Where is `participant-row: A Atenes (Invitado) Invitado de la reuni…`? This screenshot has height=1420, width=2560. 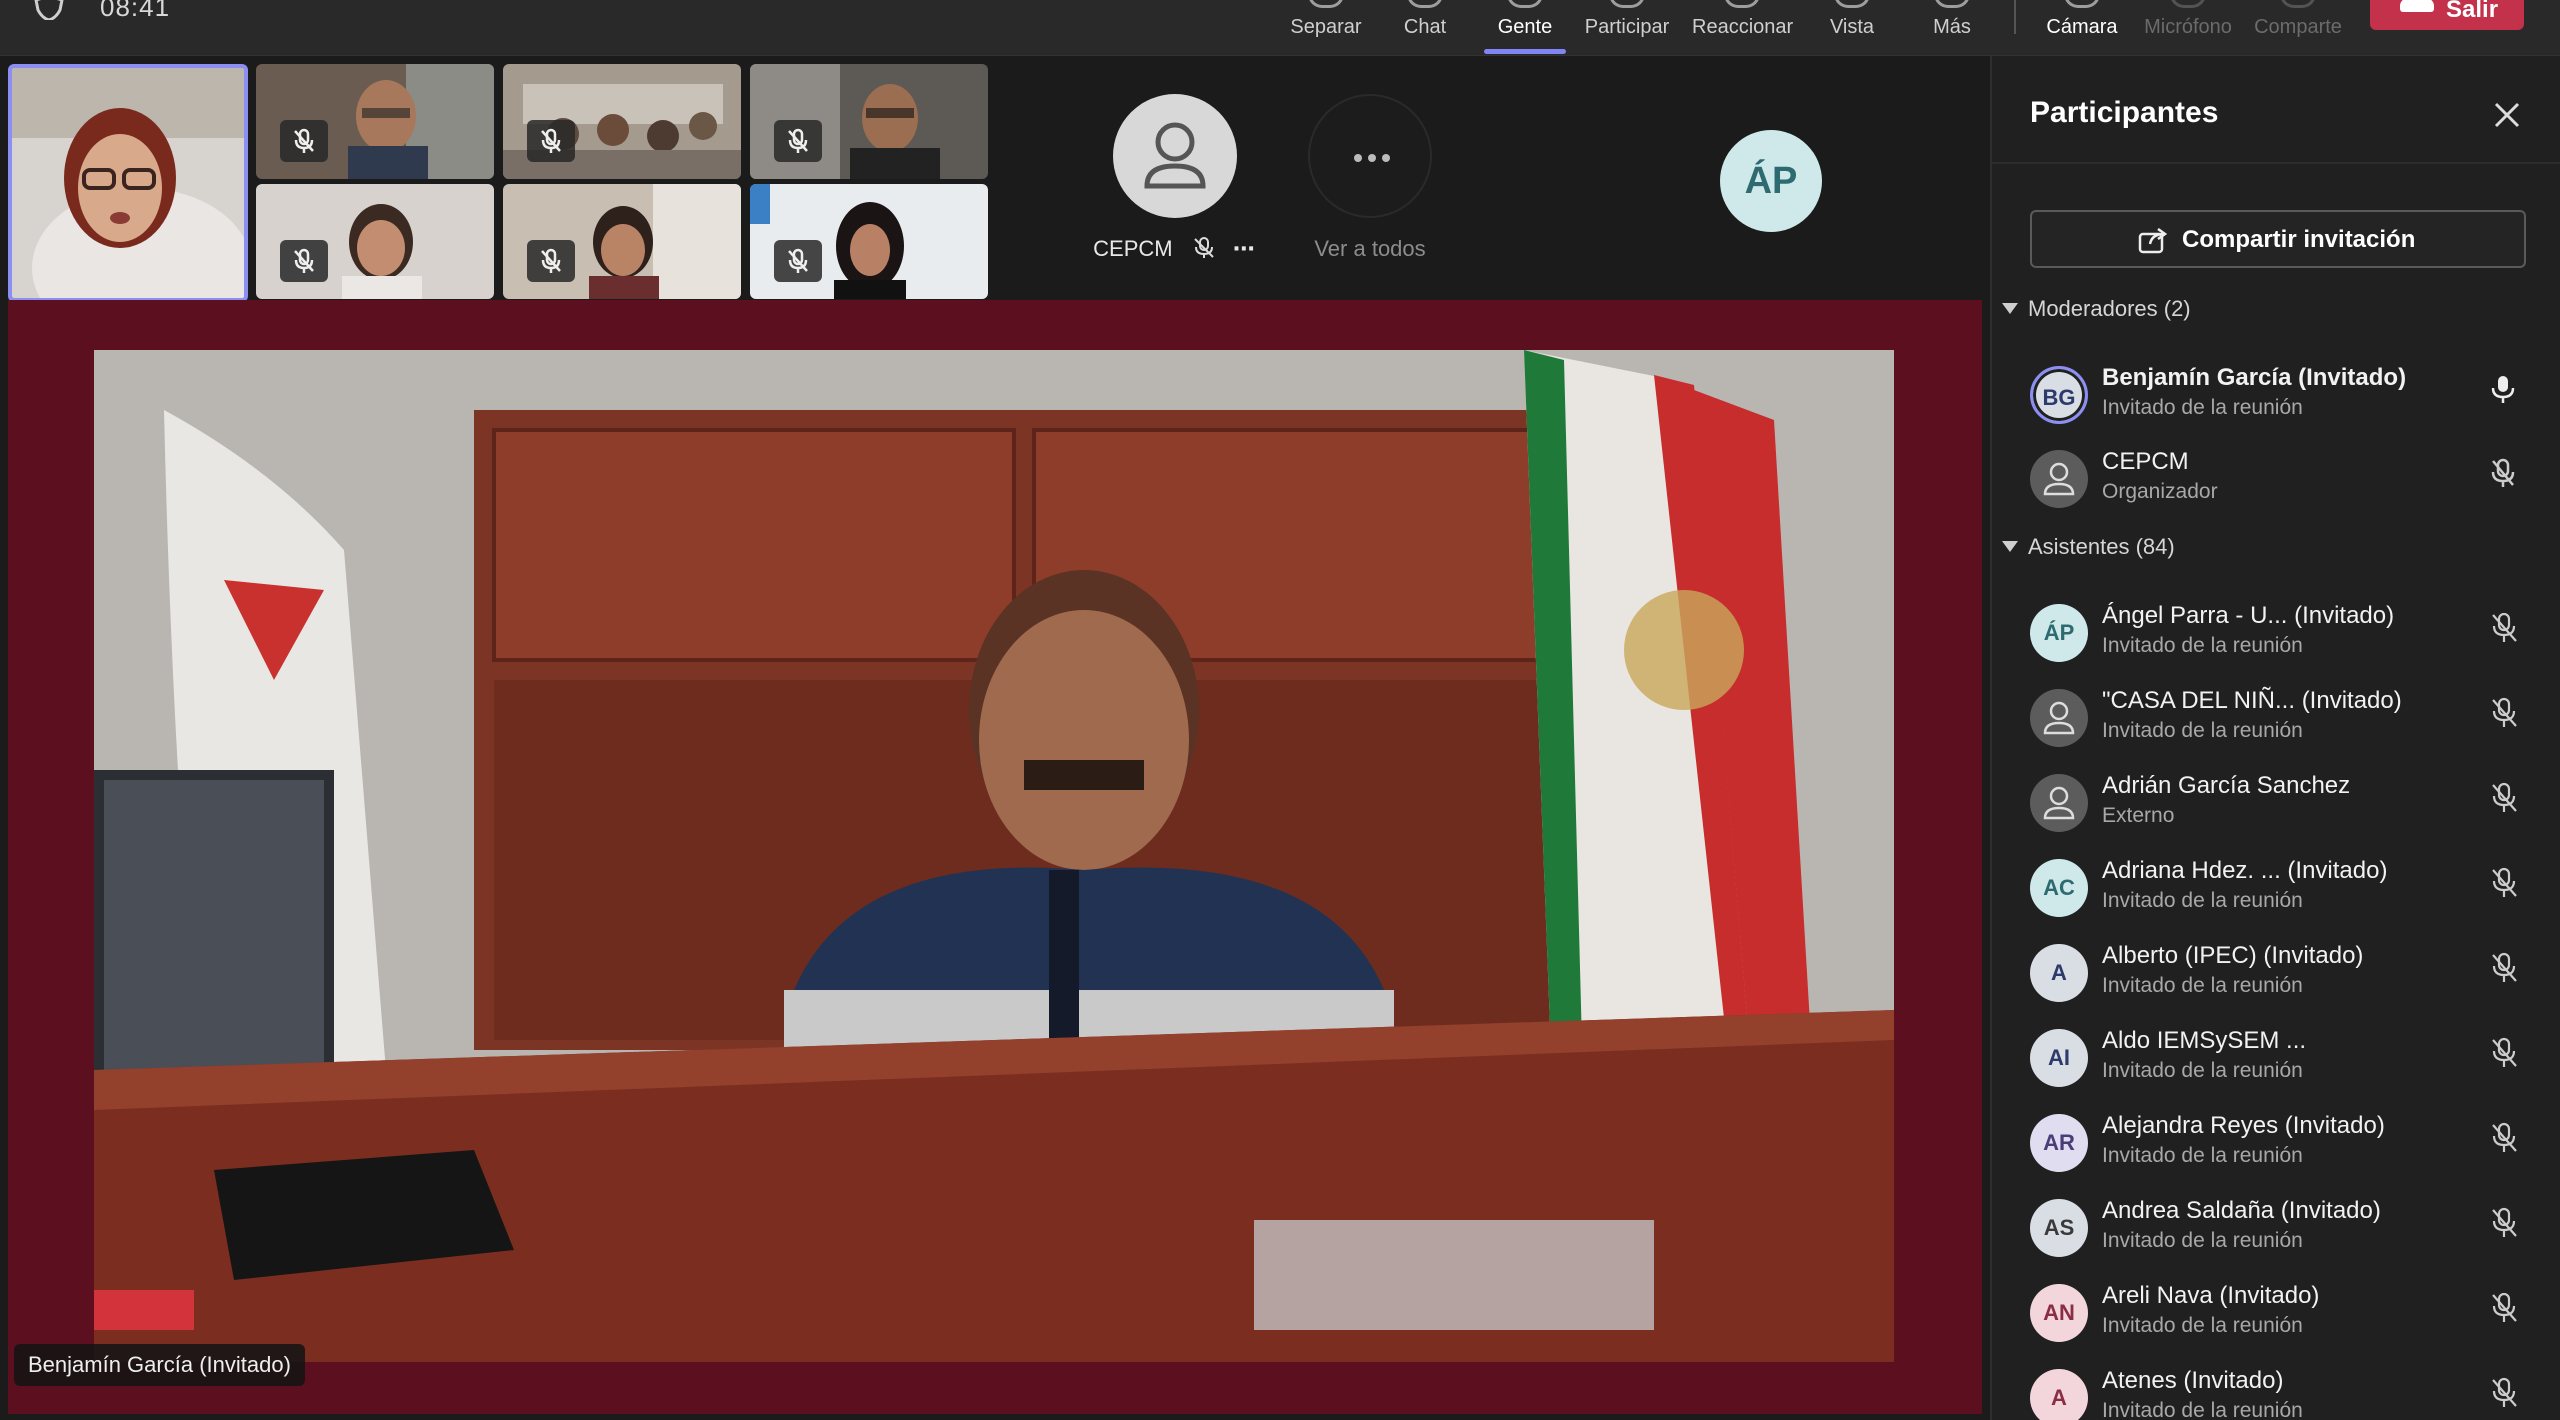
participant-row: A Atenes (Invitado) Invitado de la reuni… is located at coordinates (2276, 1390).